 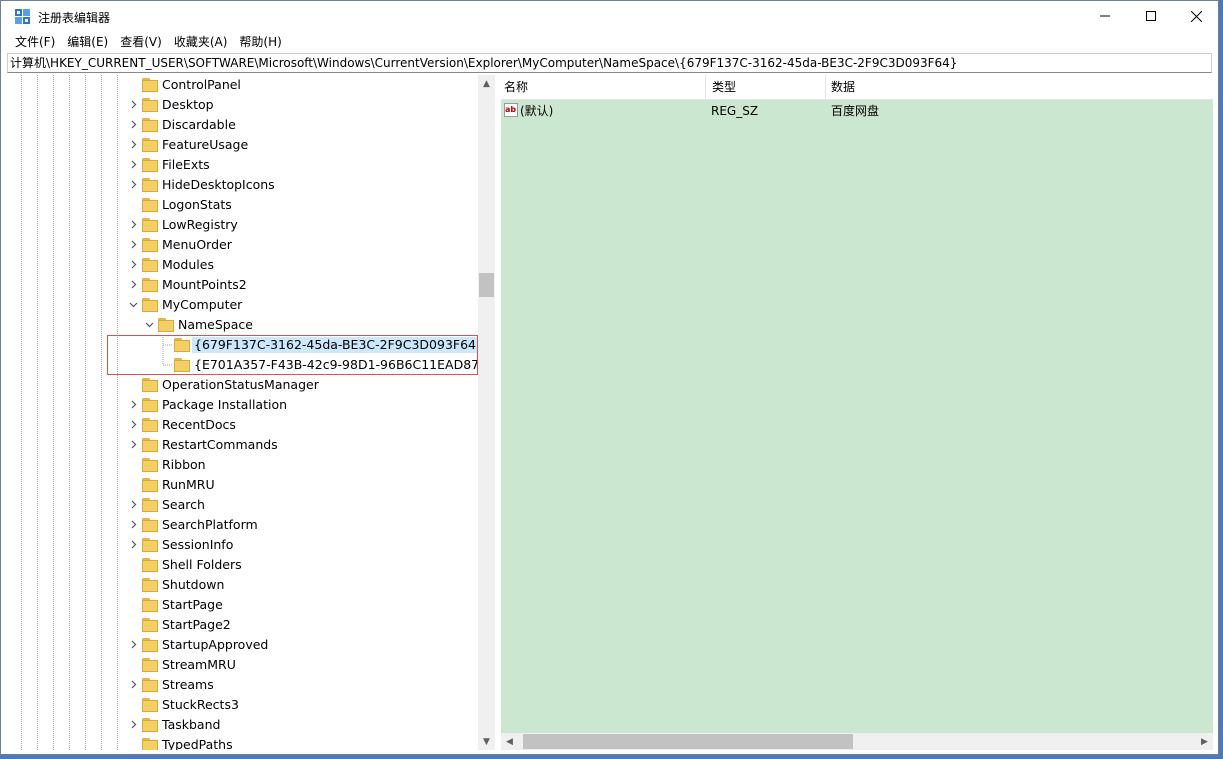 I want to click on tree-vertical-scrollbar: ▲ ▼, so click(x=486, y=412).